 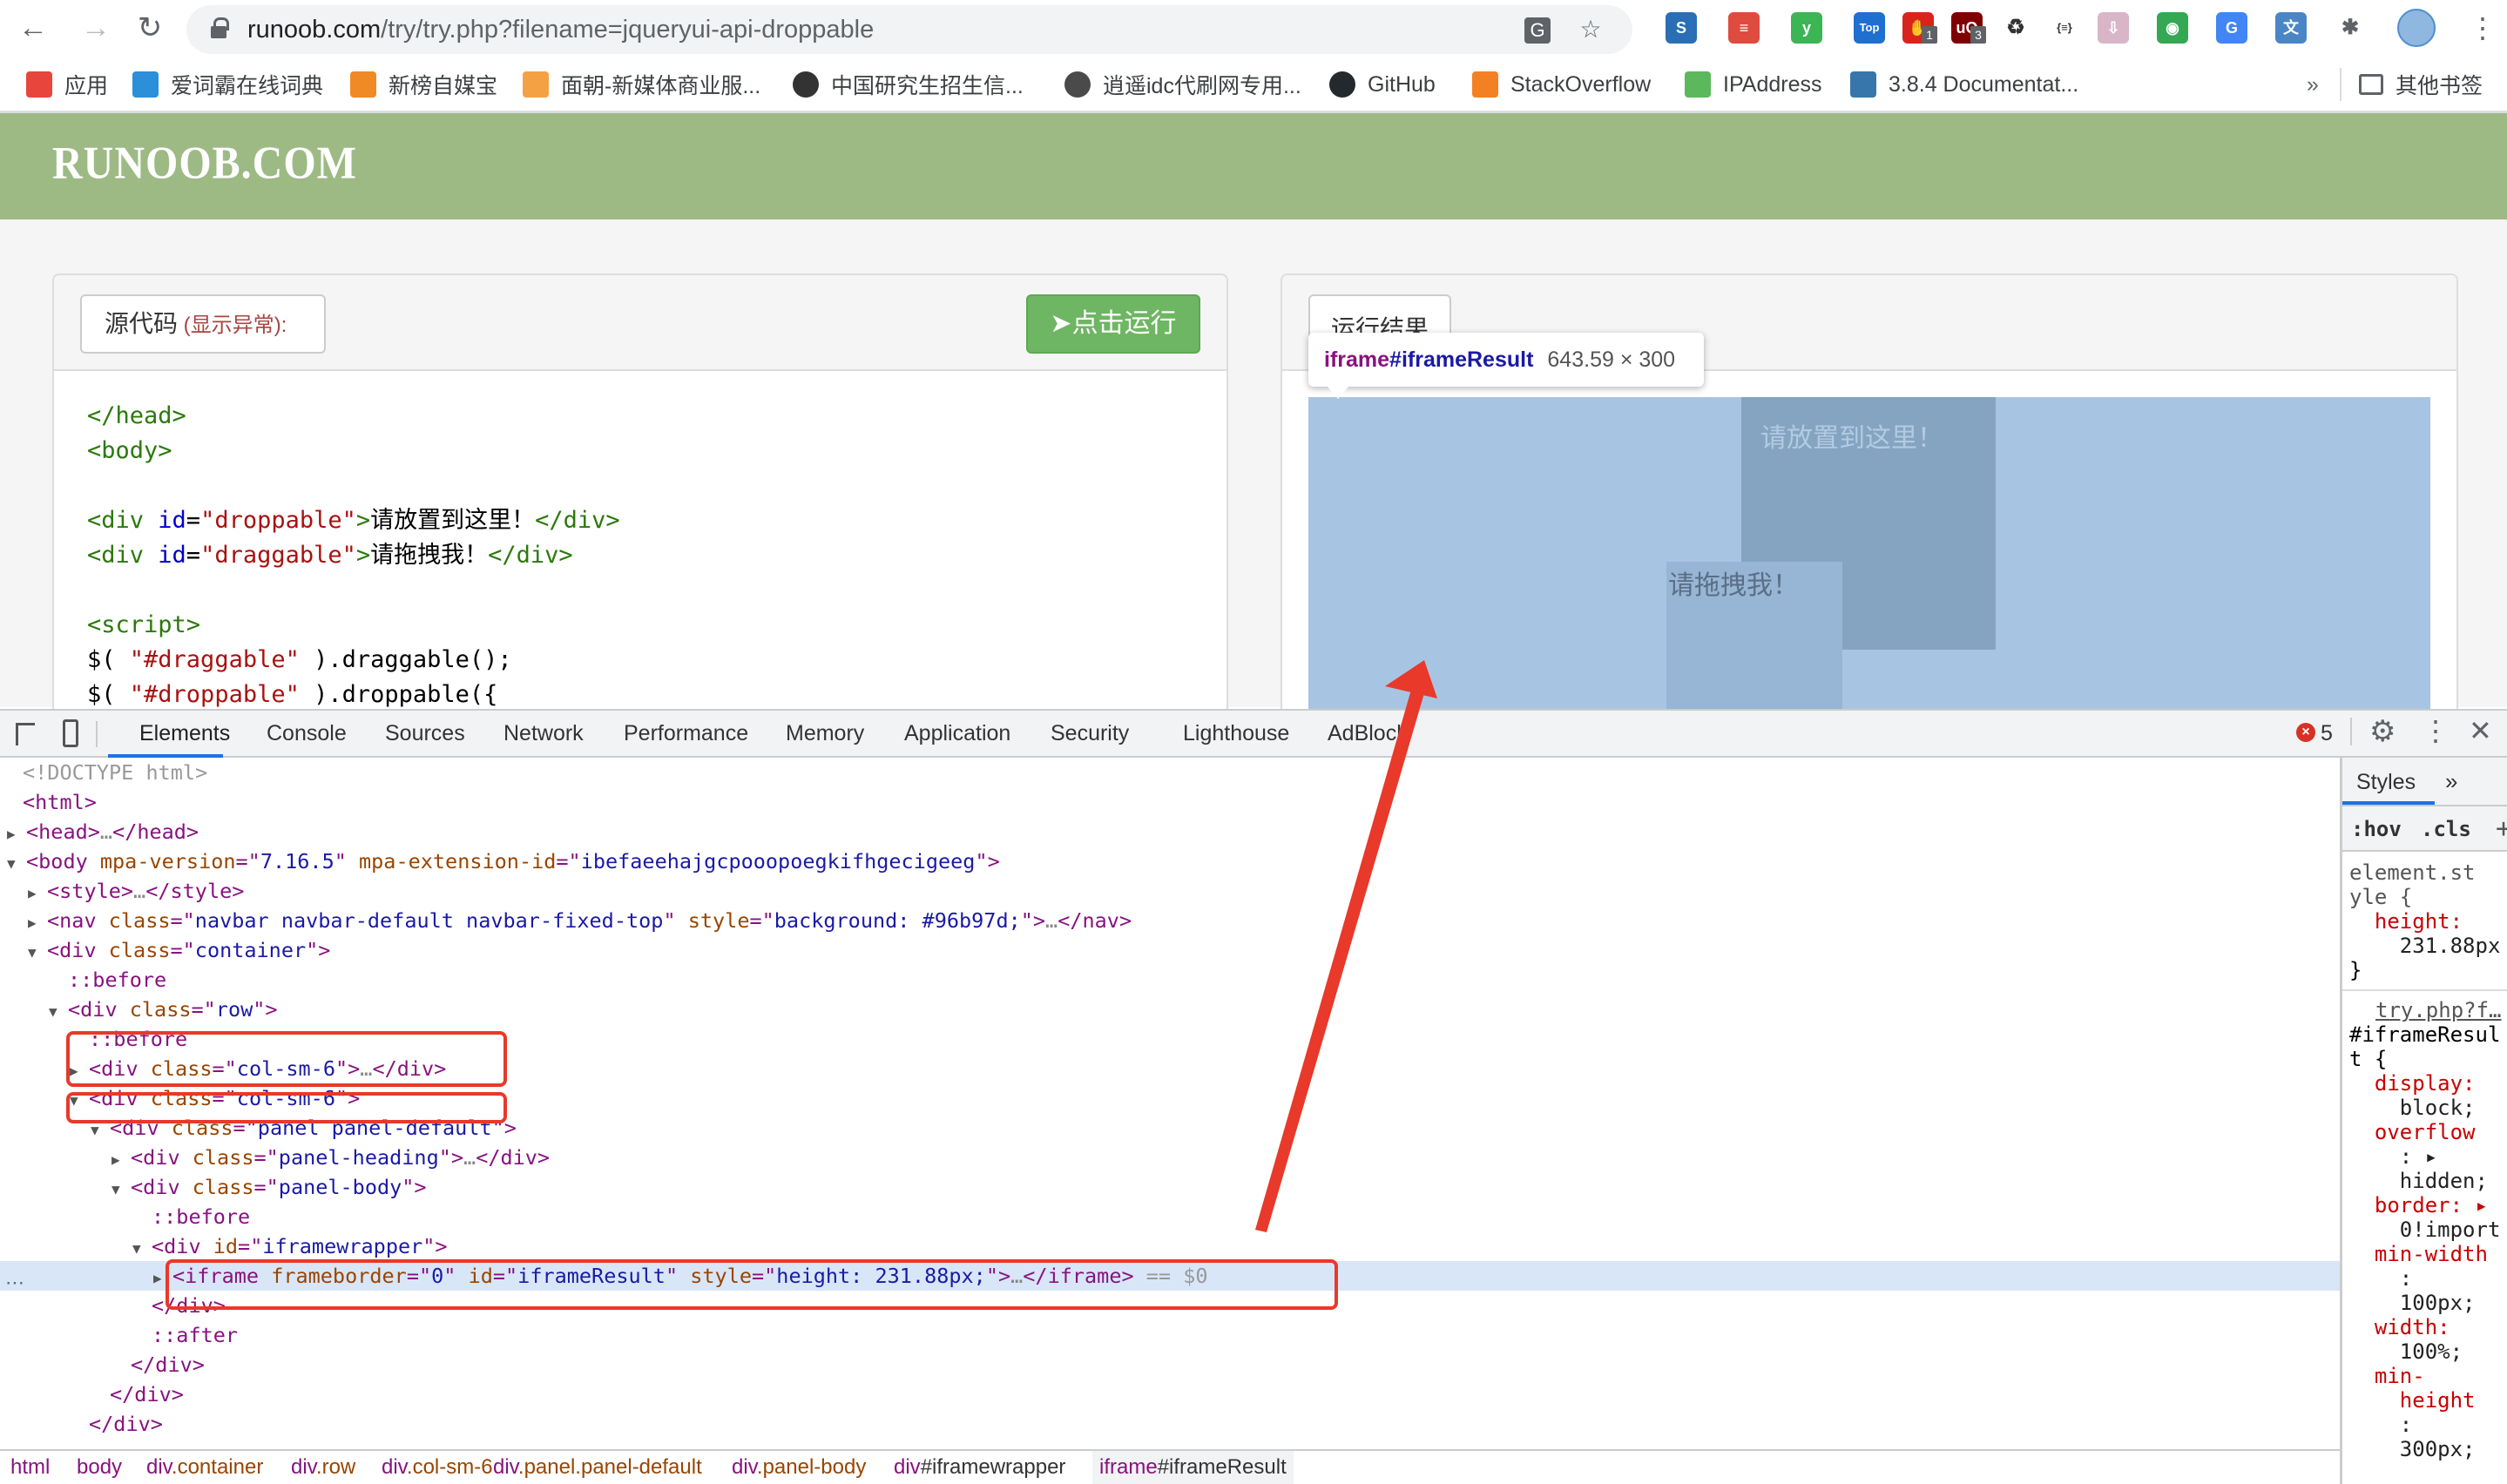 What do you see at coordinates (2421, 84) in the screenshot?
I see `other-bookmarks: 其他书签` at bounding box center [2421, 84].